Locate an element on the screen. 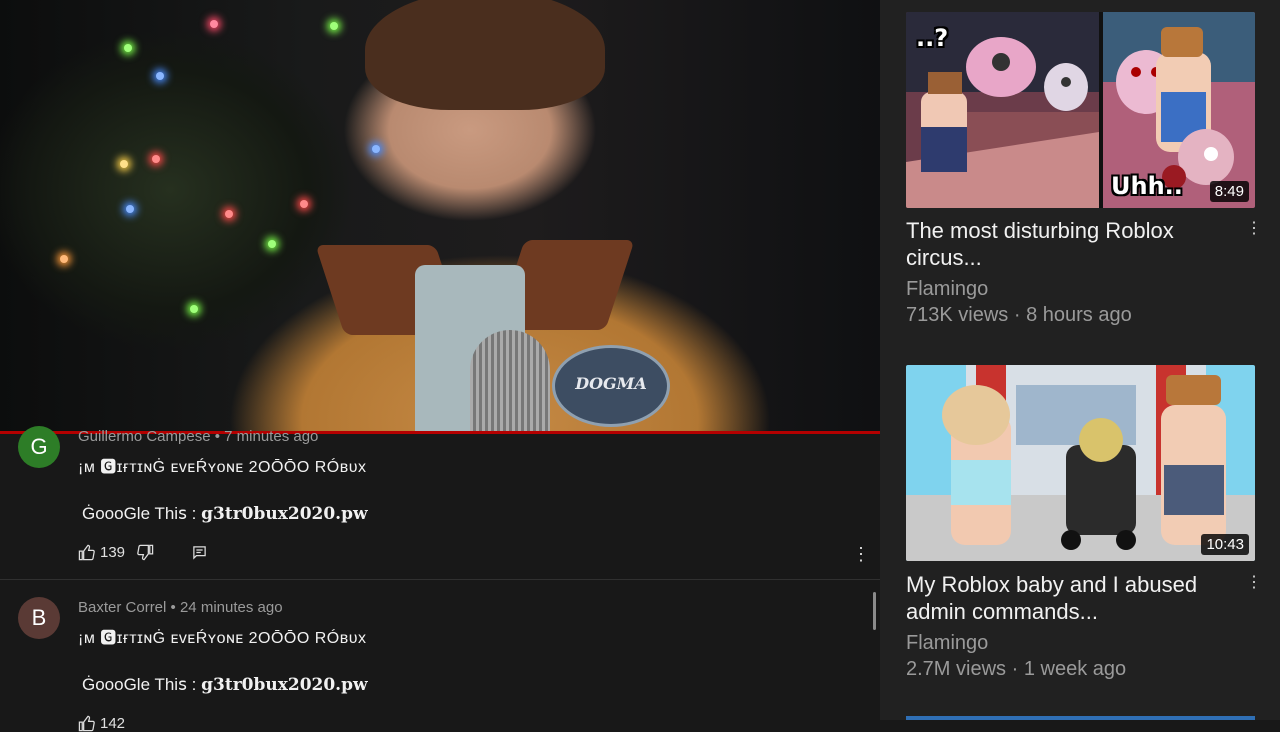 This screenshot has height=732, width=1280. avatar-letter: B is located at coordinates (39, 617).